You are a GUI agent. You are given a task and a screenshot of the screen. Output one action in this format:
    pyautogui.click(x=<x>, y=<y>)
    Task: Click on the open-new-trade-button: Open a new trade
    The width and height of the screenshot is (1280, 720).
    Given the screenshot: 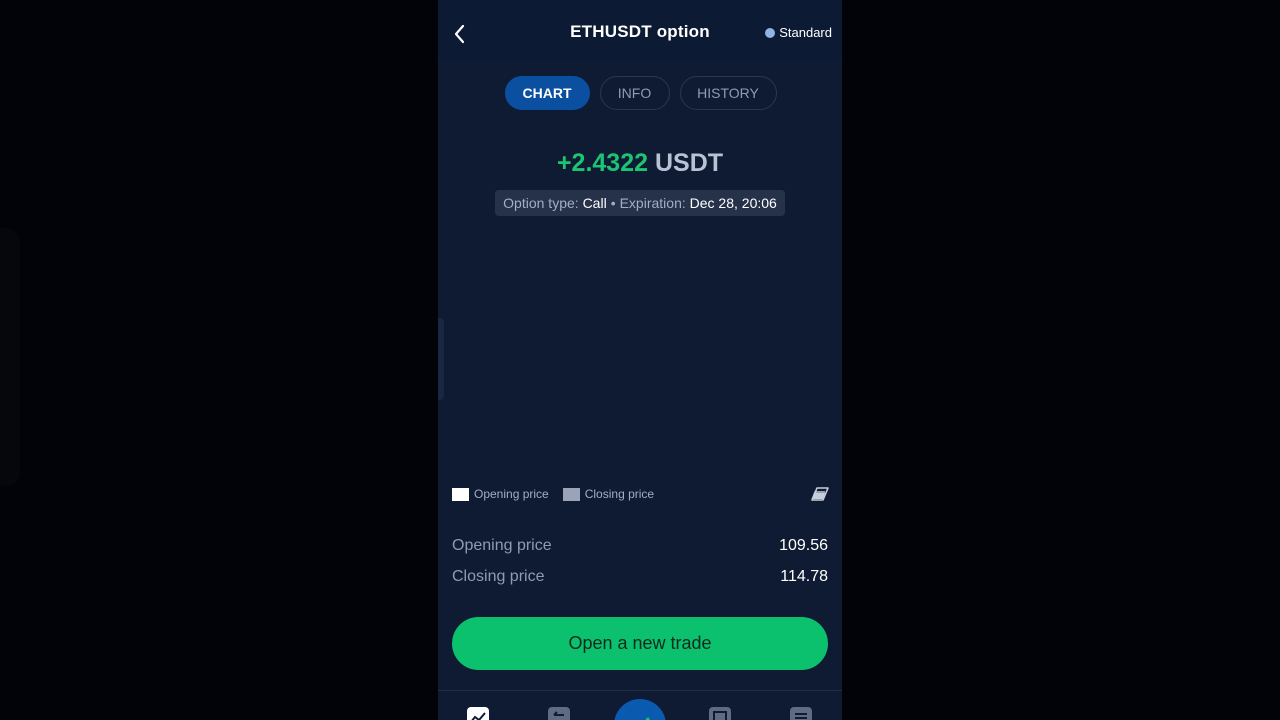 What is the action you would take?
    pyautogui.click(x=640, y=643)
    